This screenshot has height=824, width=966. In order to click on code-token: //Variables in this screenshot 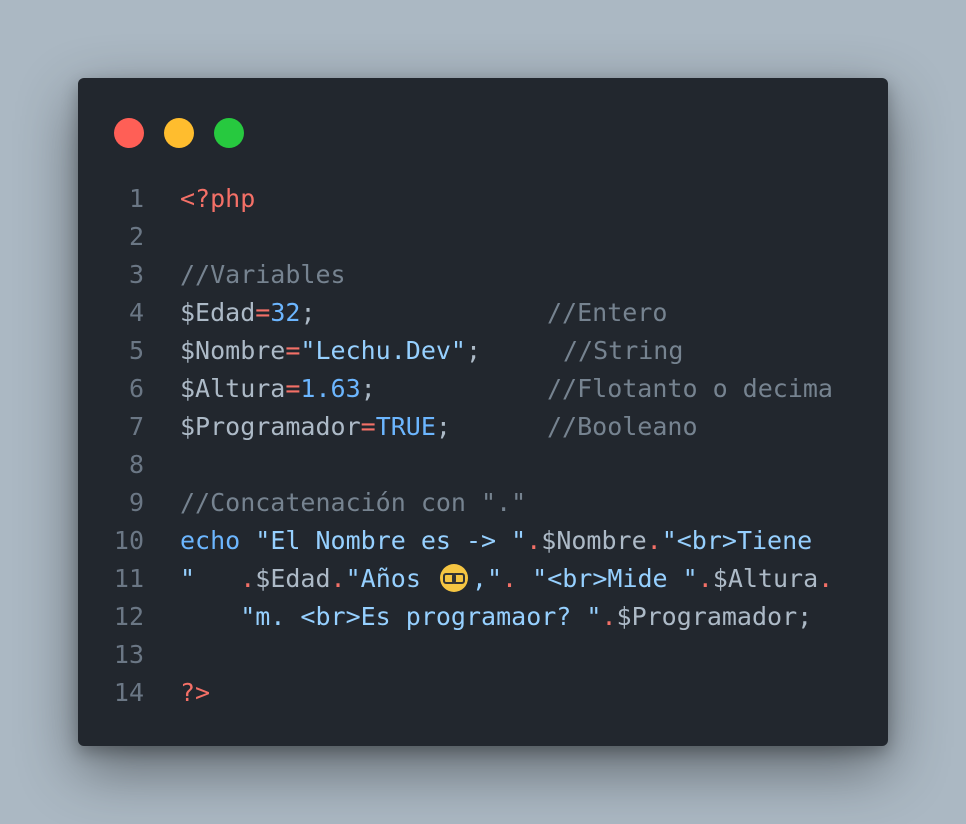, I will do `click(263, 274)`.